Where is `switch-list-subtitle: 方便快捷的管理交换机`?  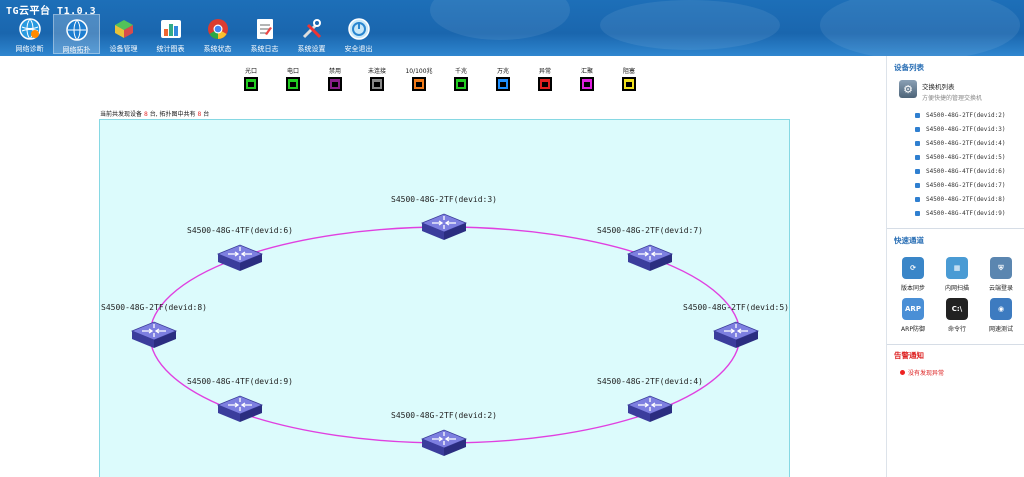
switch-list-subtitle: 方便快捷的管理交换机 is located at coordinates (952, 98).